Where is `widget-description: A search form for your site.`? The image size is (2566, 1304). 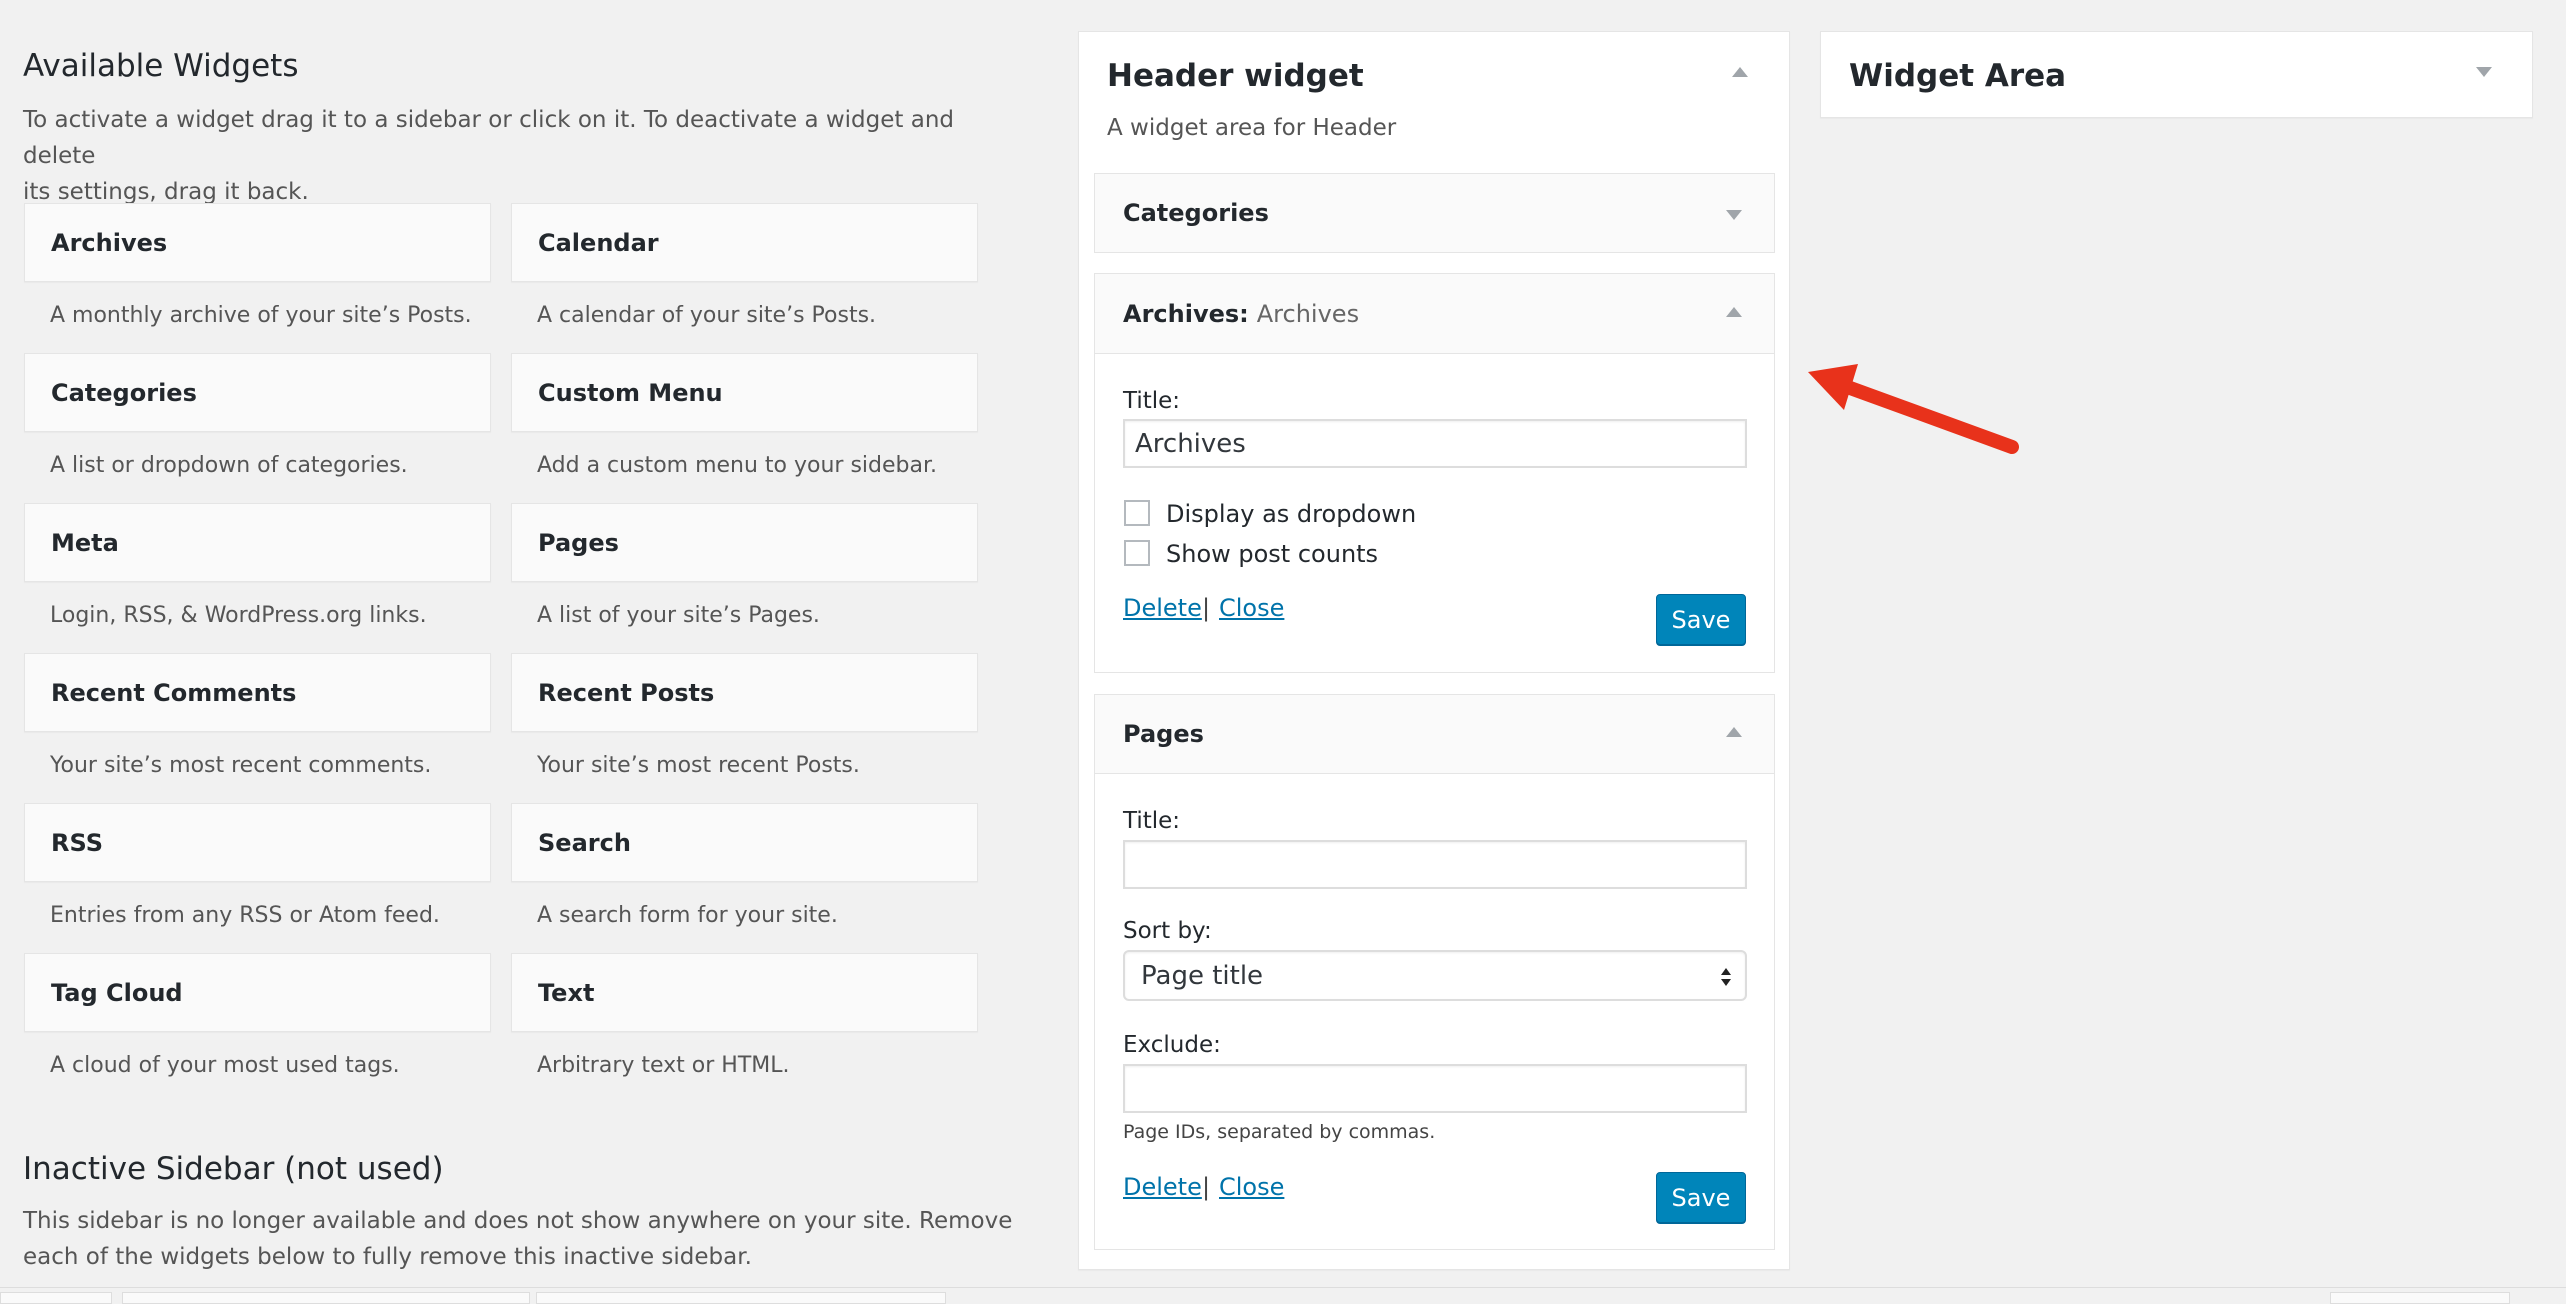
widget-description: A search form for your site. is located at coordinates (687, 915).